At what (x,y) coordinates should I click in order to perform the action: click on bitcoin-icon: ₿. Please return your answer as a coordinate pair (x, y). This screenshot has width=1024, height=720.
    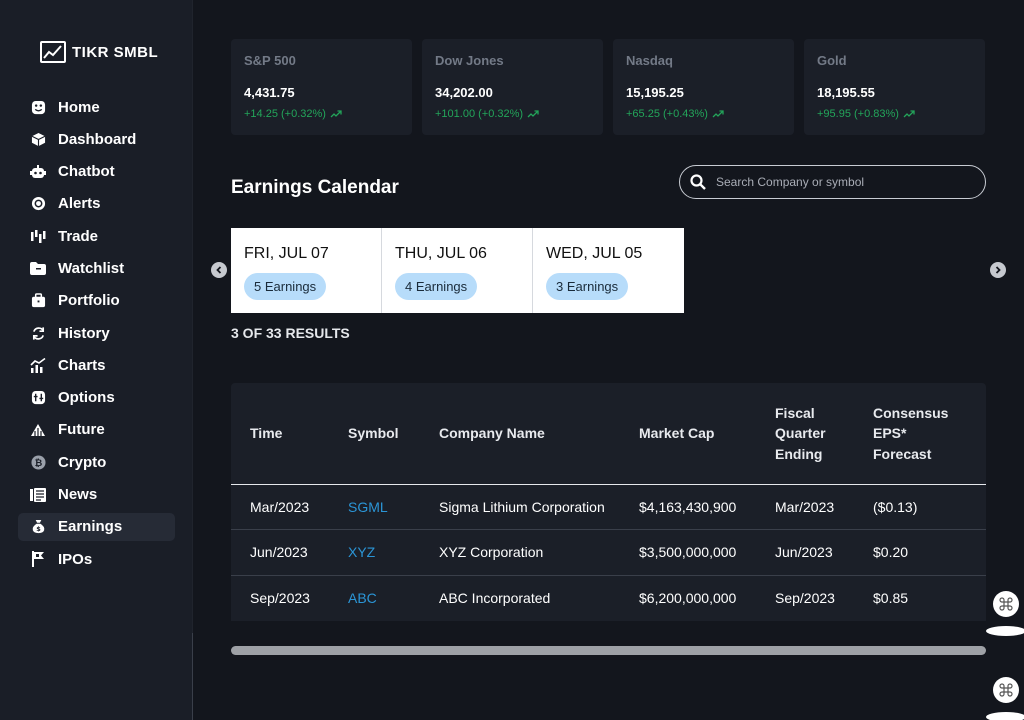
    Looking at the image, I should click on (38, 462).